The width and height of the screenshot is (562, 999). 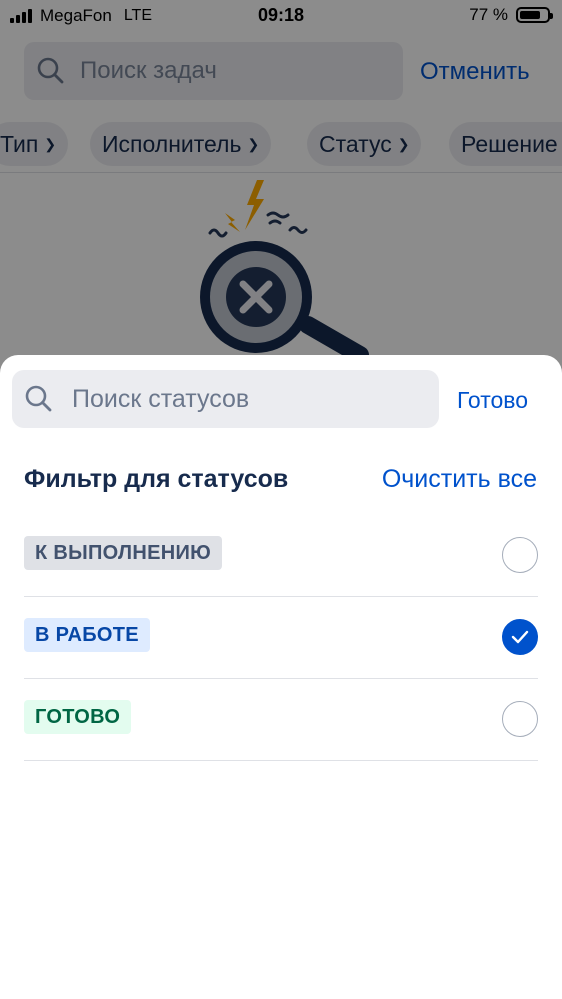 What do you see at coordinates (123, 553) in the screenshot?
I see `status-lozenge: К ВЫПОЛНЕНИЮ` at bounding box center [123, 553].